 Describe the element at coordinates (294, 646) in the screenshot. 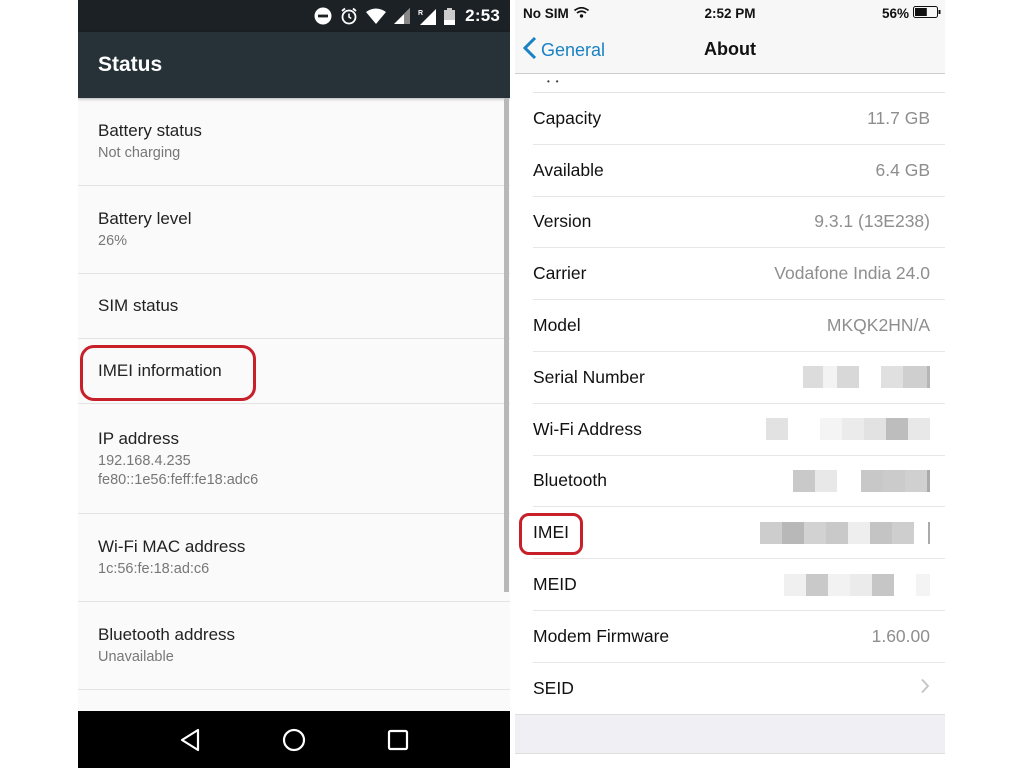

I see `list-item-bluetooth-address: Bluetooth address Unavailable` at that location.